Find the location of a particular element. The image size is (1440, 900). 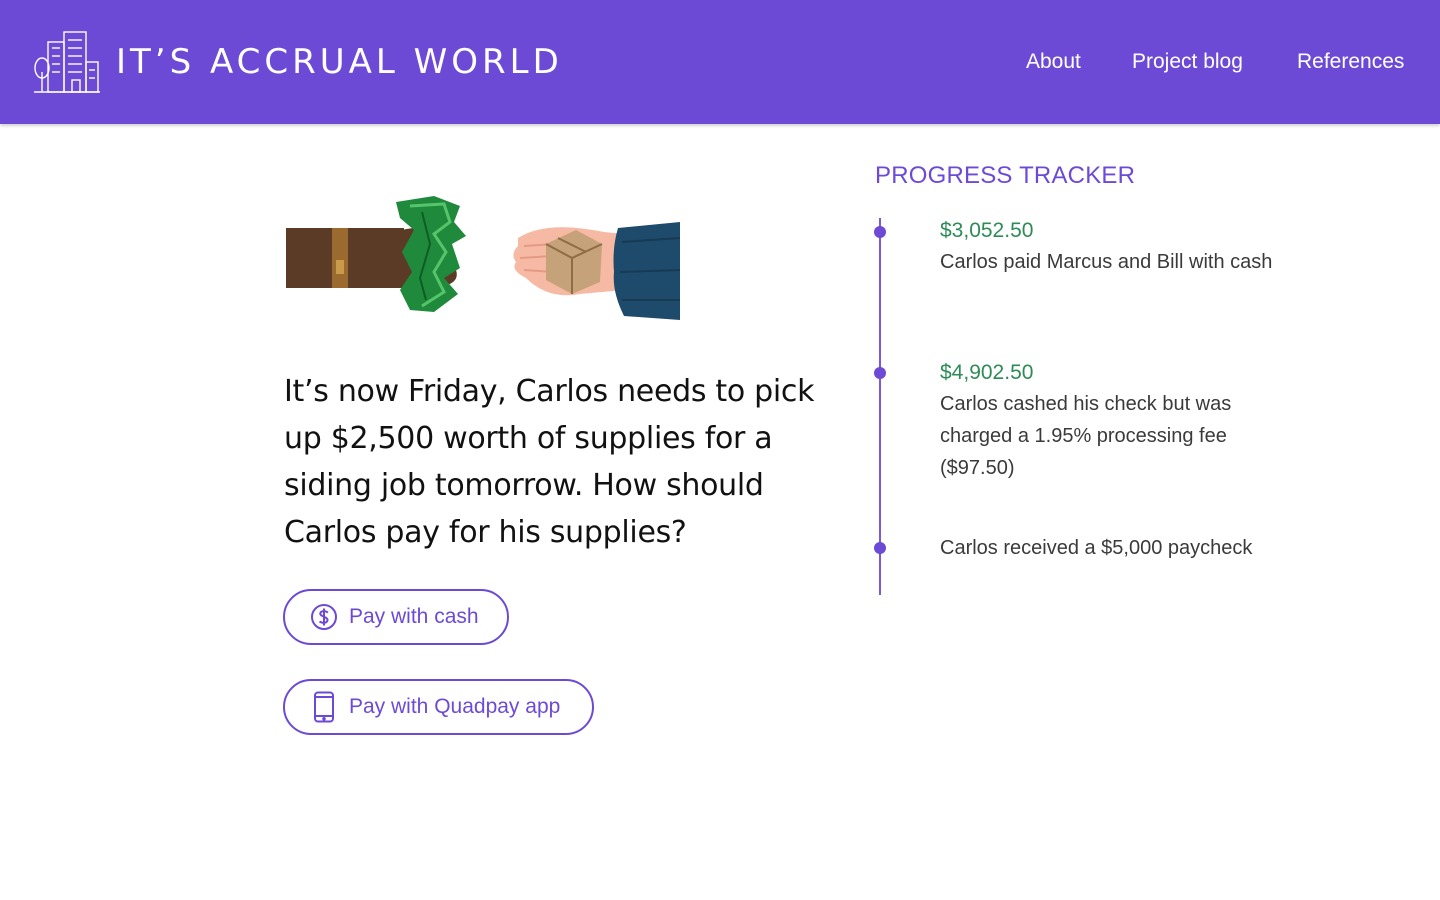

cash-bundle is located at coordinates (431, 254).